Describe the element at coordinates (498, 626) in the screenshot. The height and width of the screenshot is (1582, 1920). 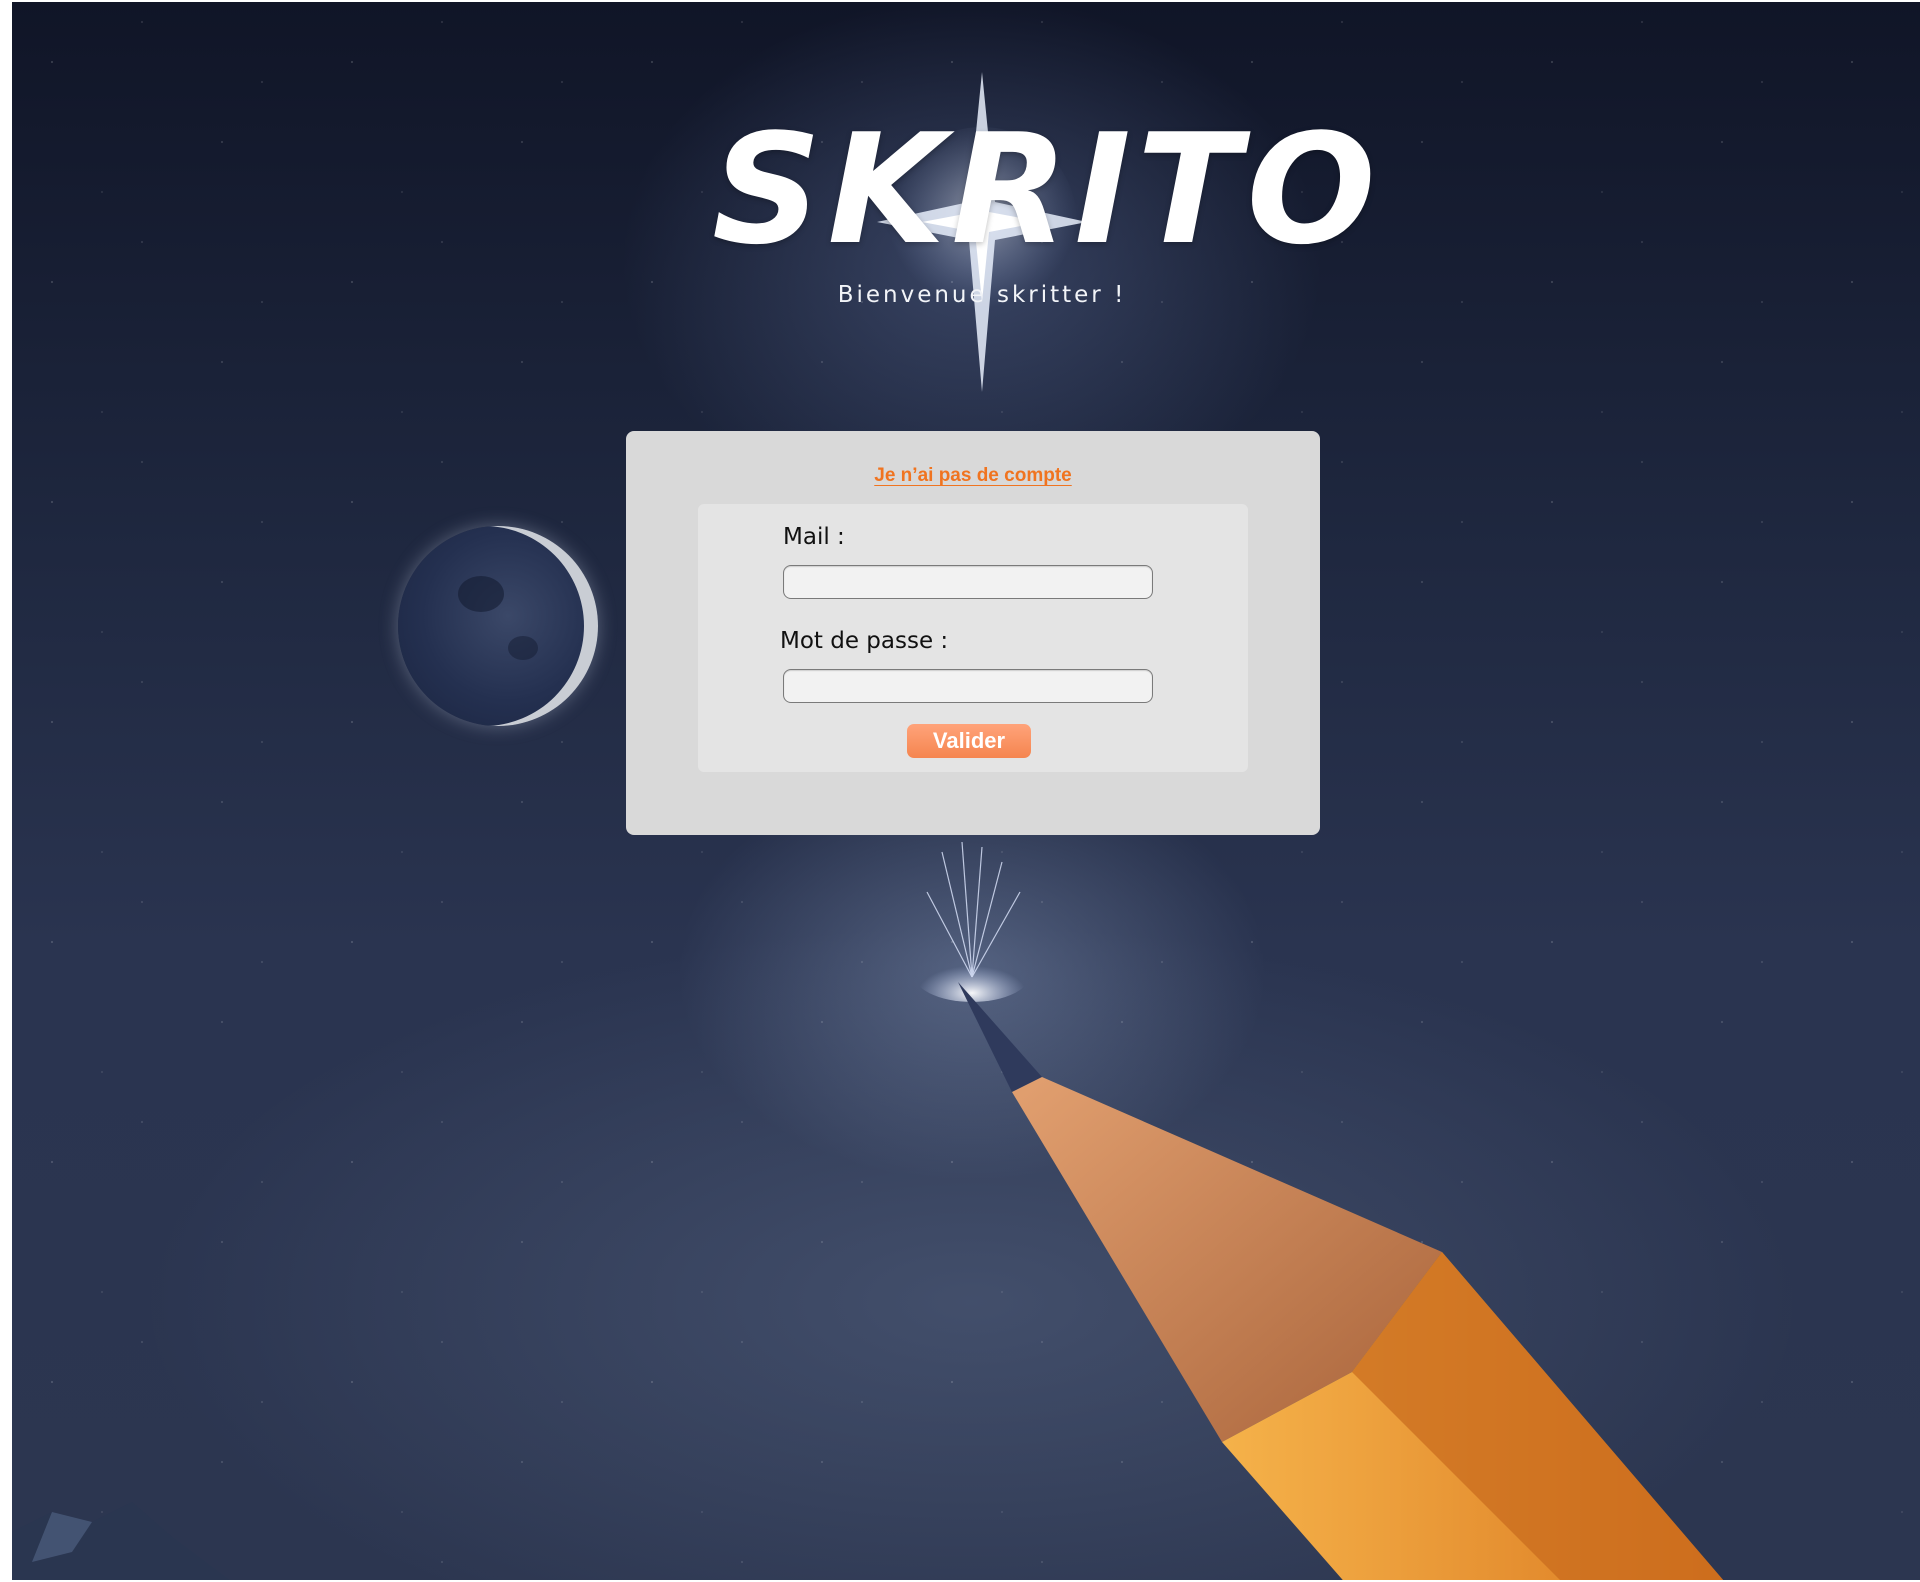
I see `moon-illustration` at that location.